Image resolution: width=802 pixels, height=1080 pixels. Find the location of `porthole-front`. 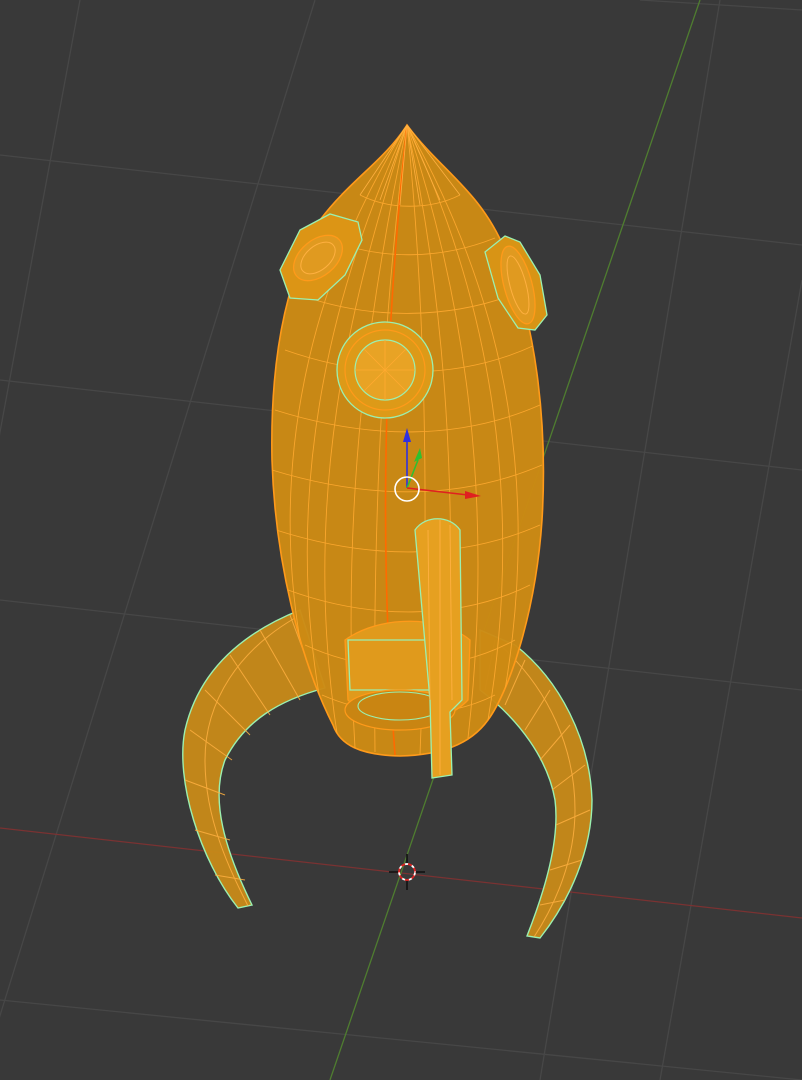

porthole-front is located at coordinates (385, 370).